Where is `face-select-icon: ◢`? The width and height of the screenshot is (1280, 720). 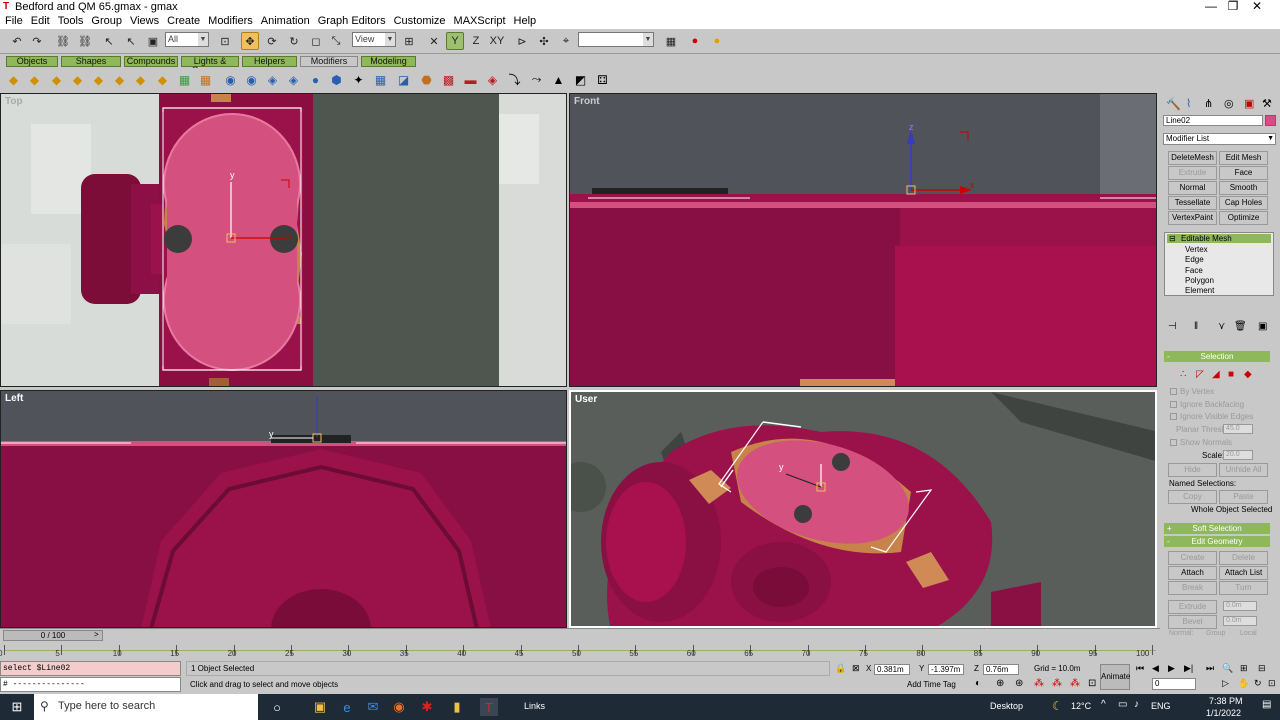
face-select-icon: ◢ is located at coordinates (1216, 374).